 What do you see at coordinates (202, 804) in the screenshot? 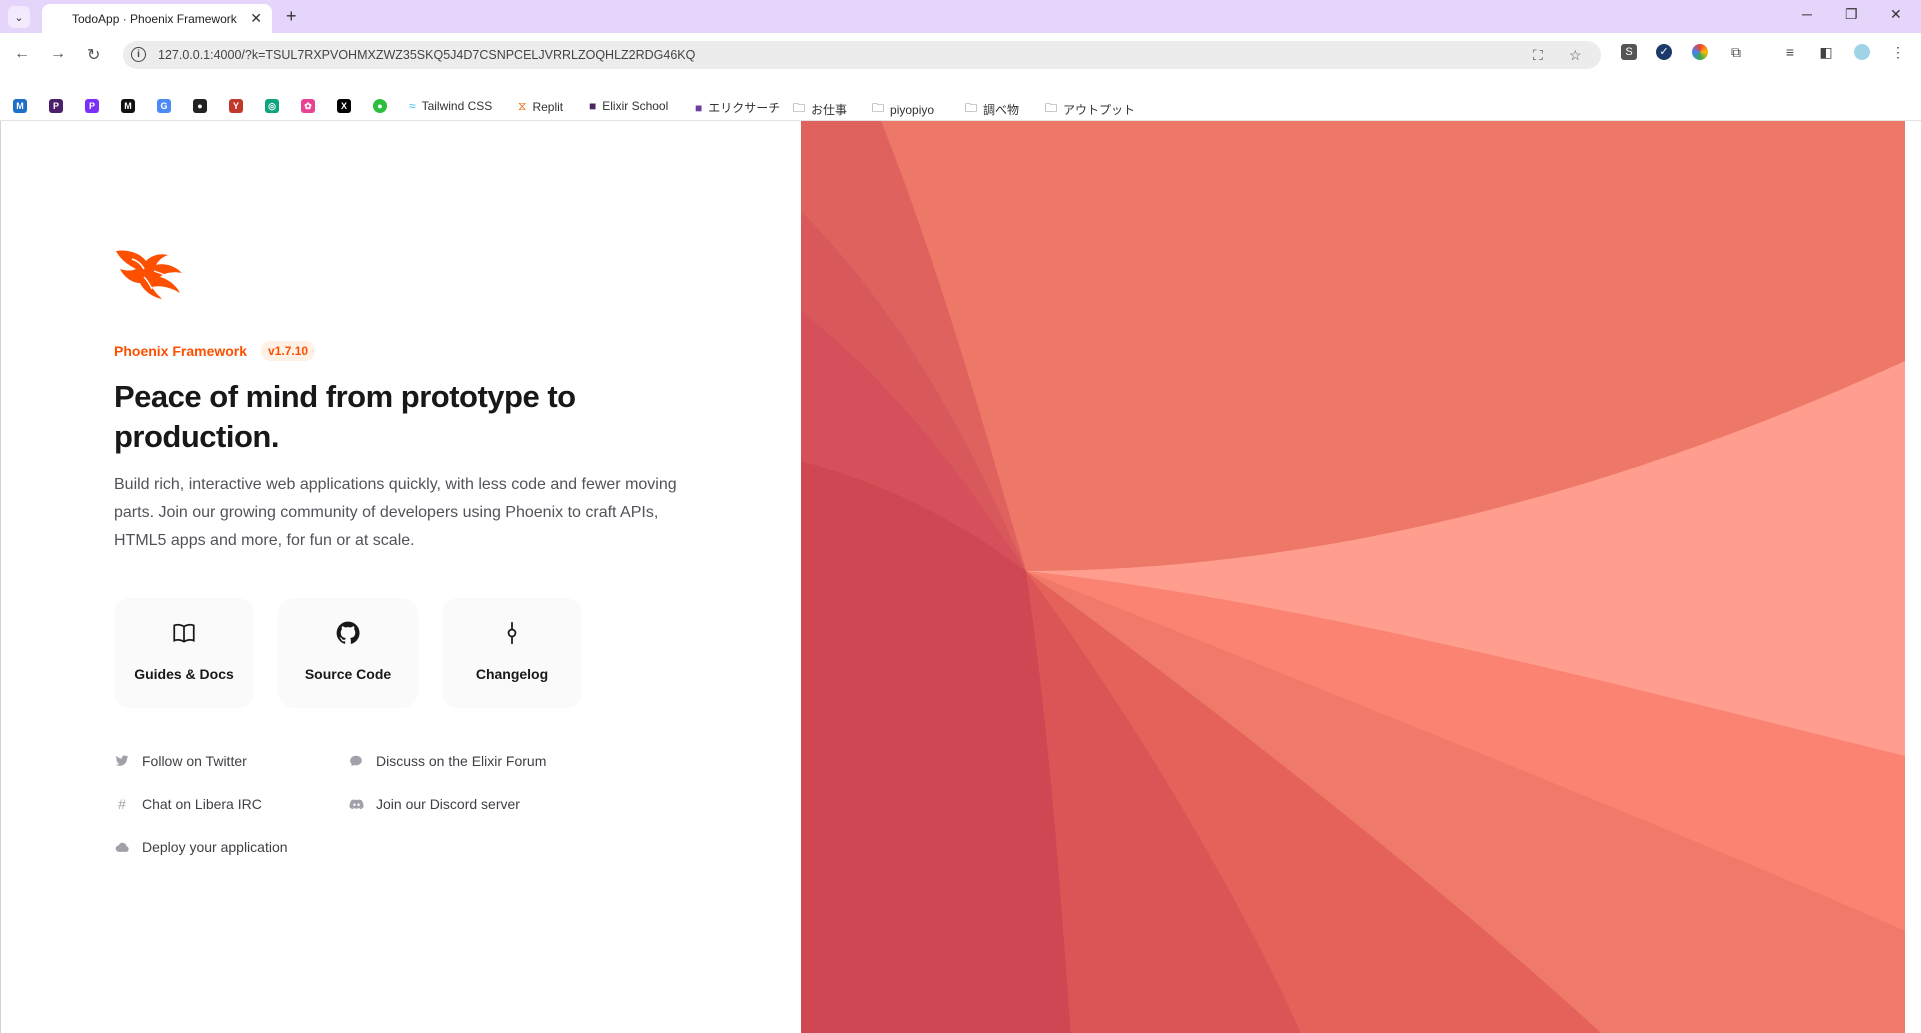
I see `link-label: Chat on Libera IRC` at bounding box center [202, 804].